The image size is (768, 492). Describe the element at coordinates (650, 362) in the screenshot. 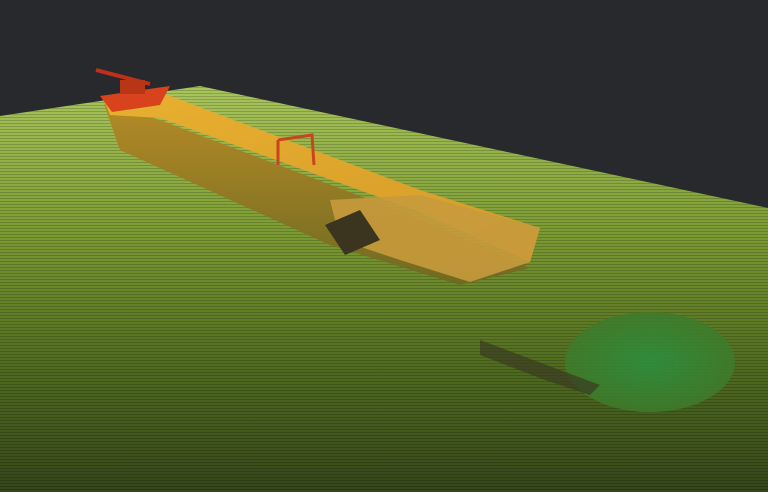

I see `scour-pit` at that location.